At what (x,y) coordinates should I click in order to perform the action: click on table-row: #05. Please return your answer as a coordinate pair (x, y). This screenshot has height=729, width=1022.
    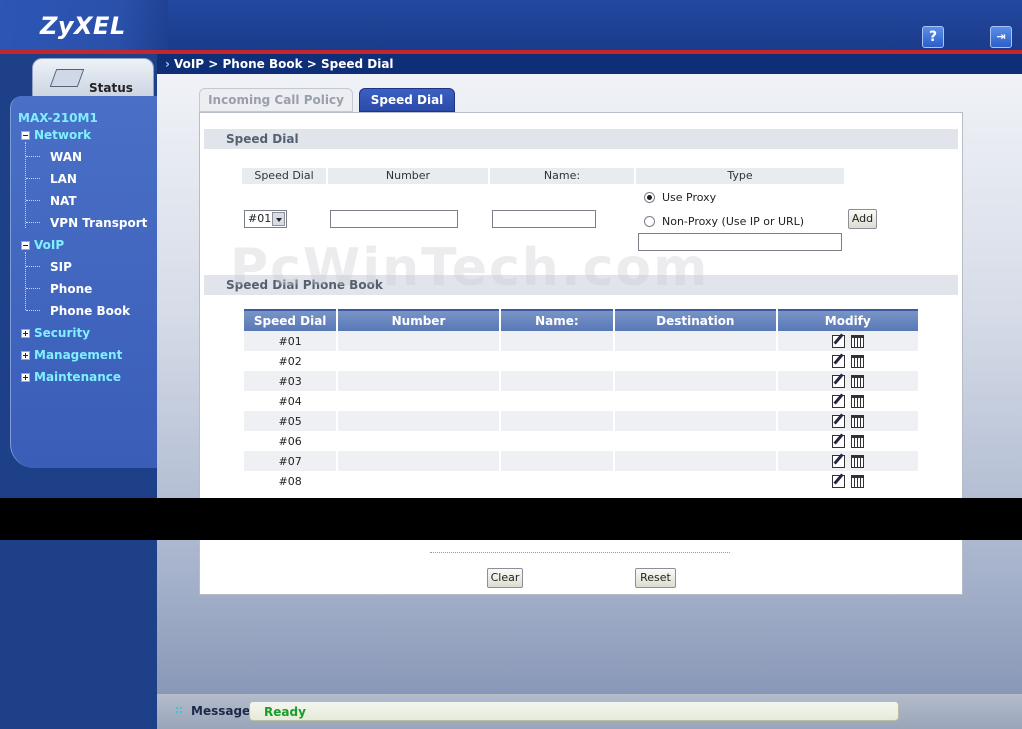
    Looking at the image, I should click on (581, 421).